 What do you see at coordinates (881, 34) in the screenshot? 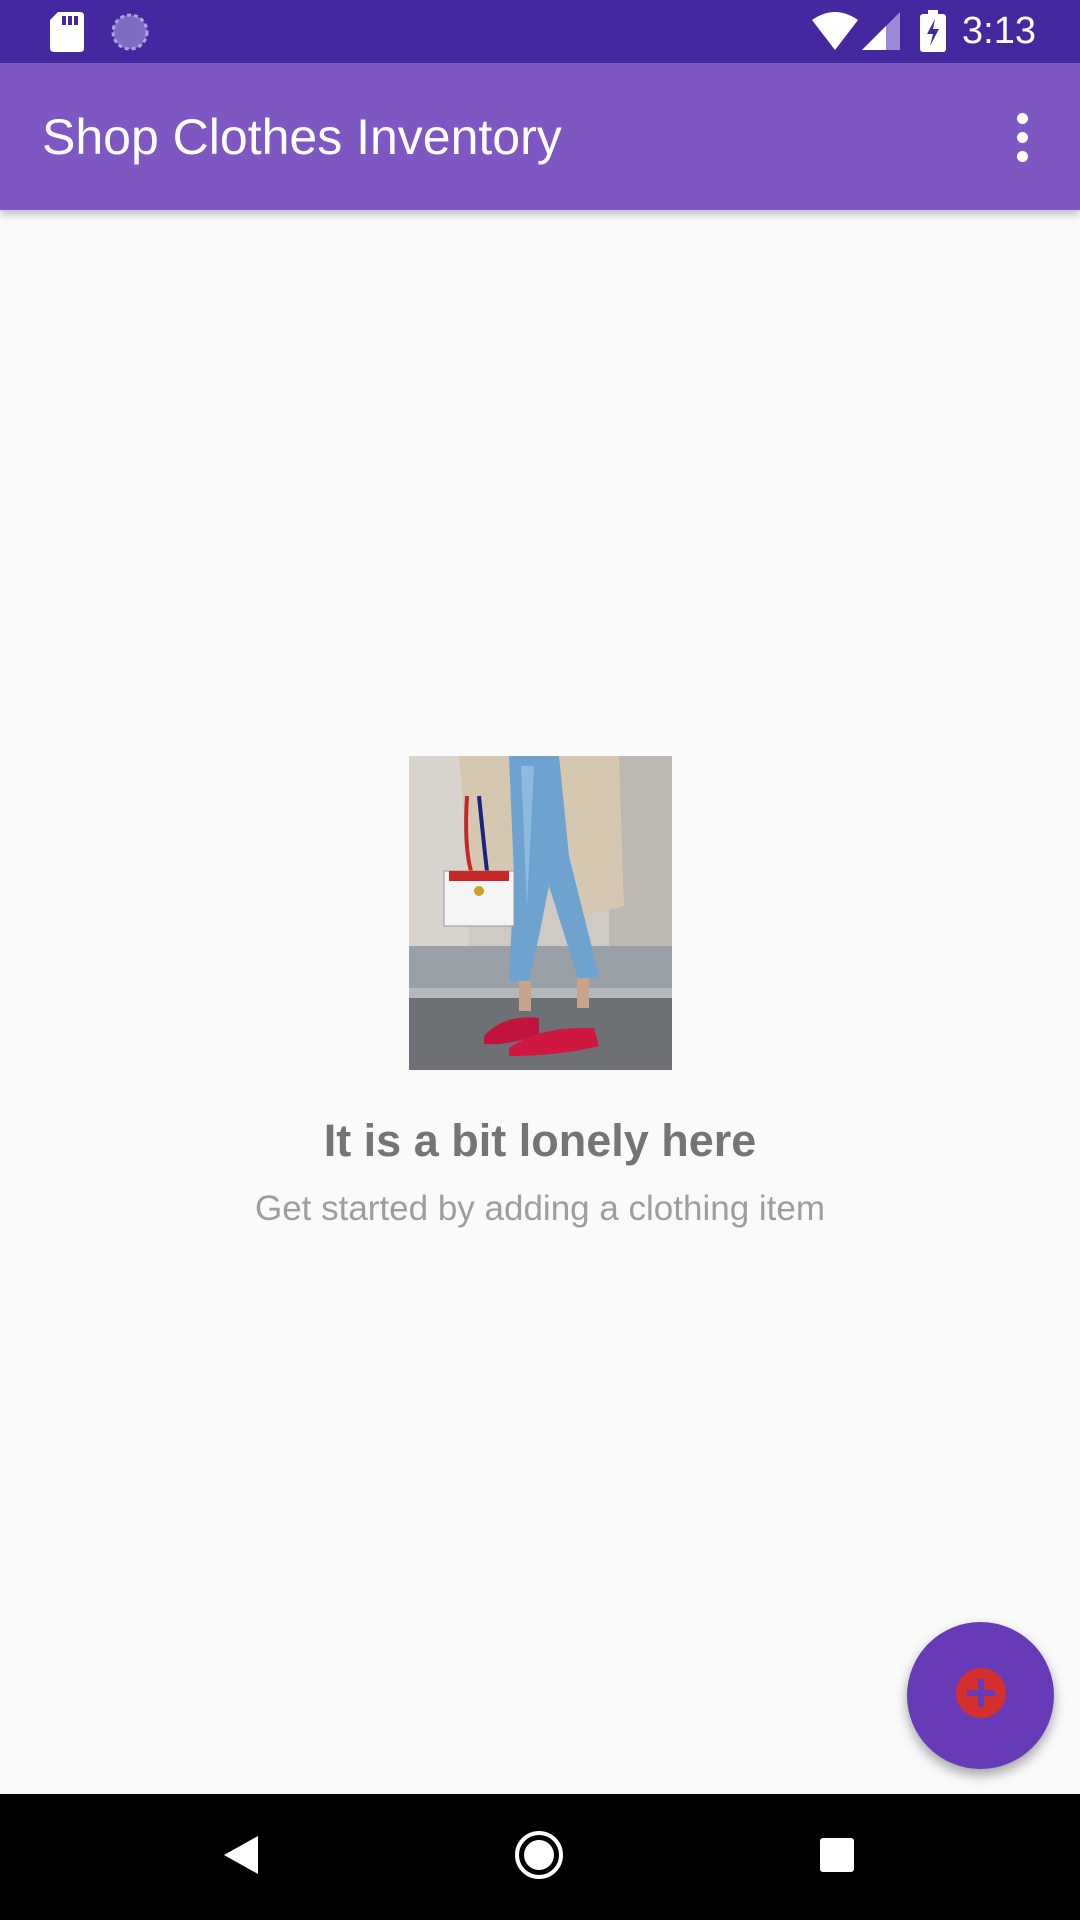
I see `signal-icon` at bounding box center [881, 34].